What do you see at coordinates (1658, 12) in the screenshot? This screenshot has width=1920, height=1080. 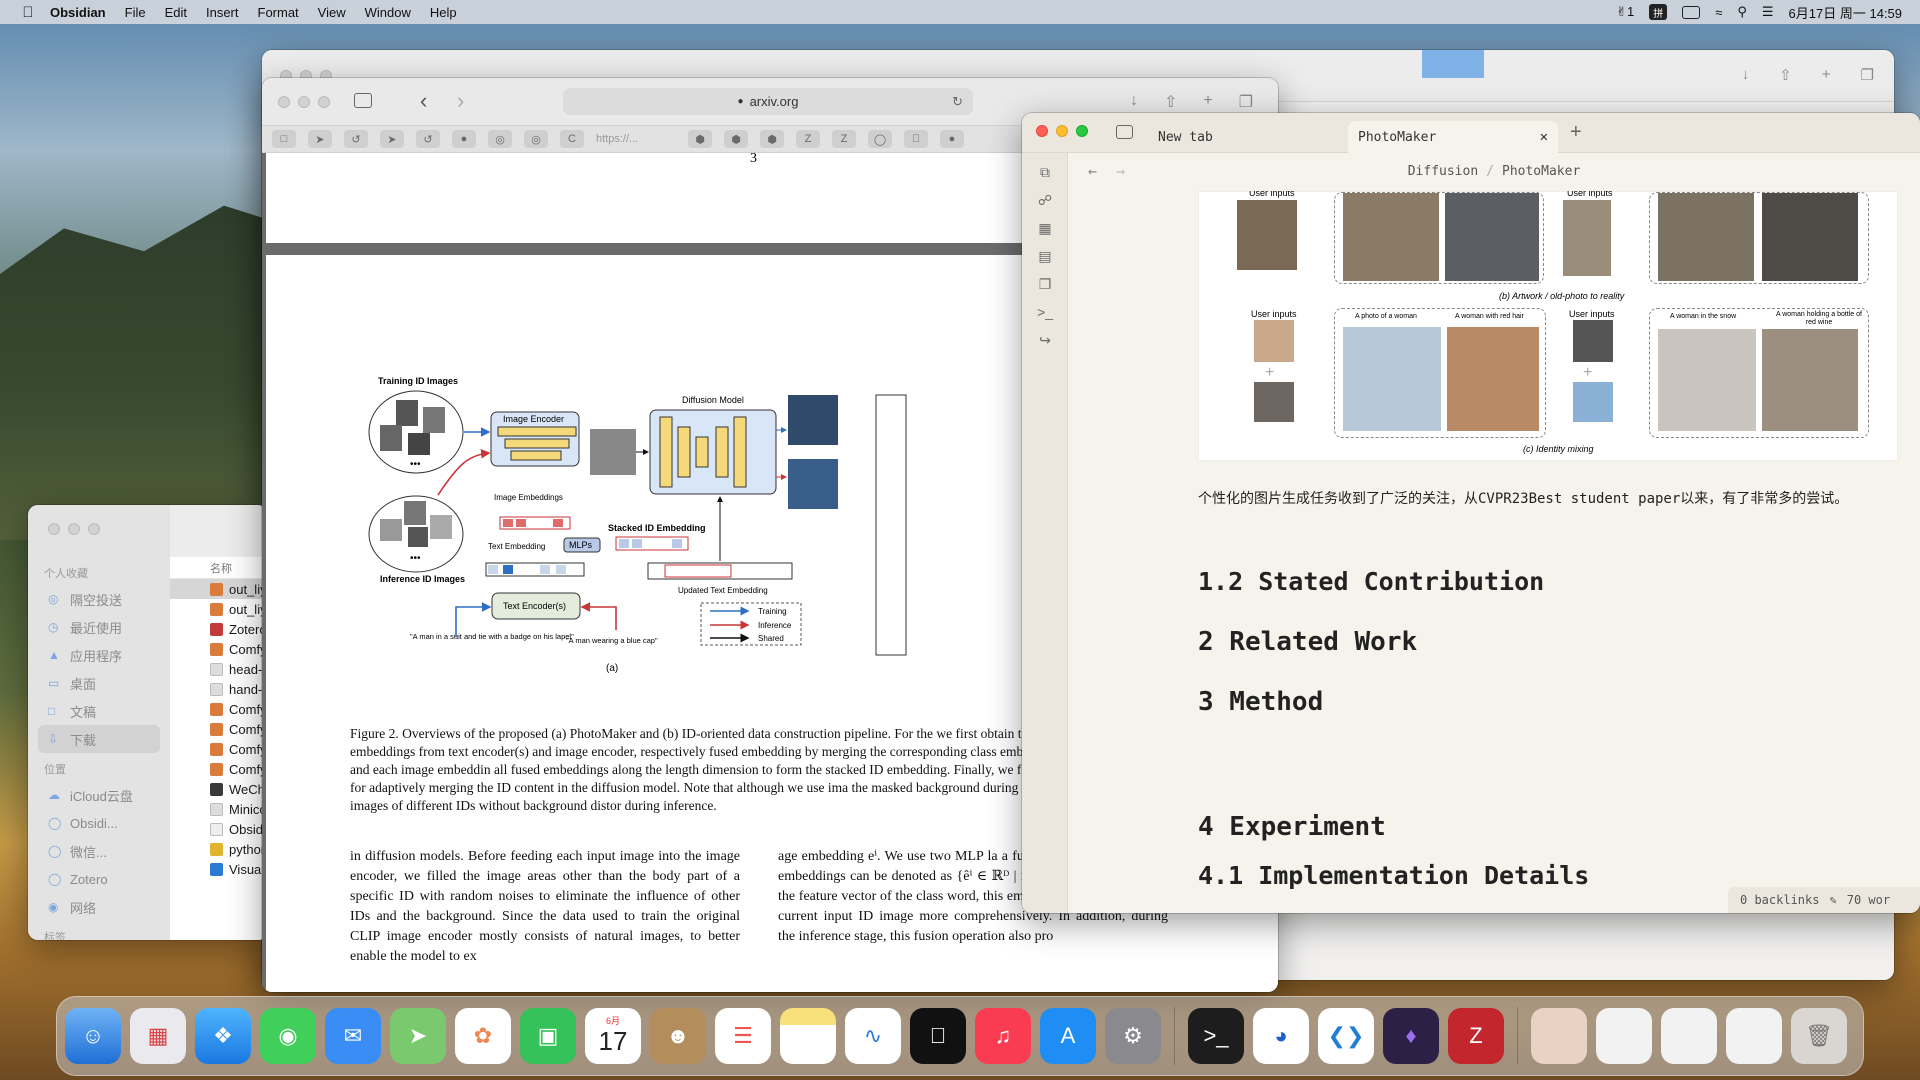 I see `input-method-icon: 拼` at bounding box center [1658, 12].